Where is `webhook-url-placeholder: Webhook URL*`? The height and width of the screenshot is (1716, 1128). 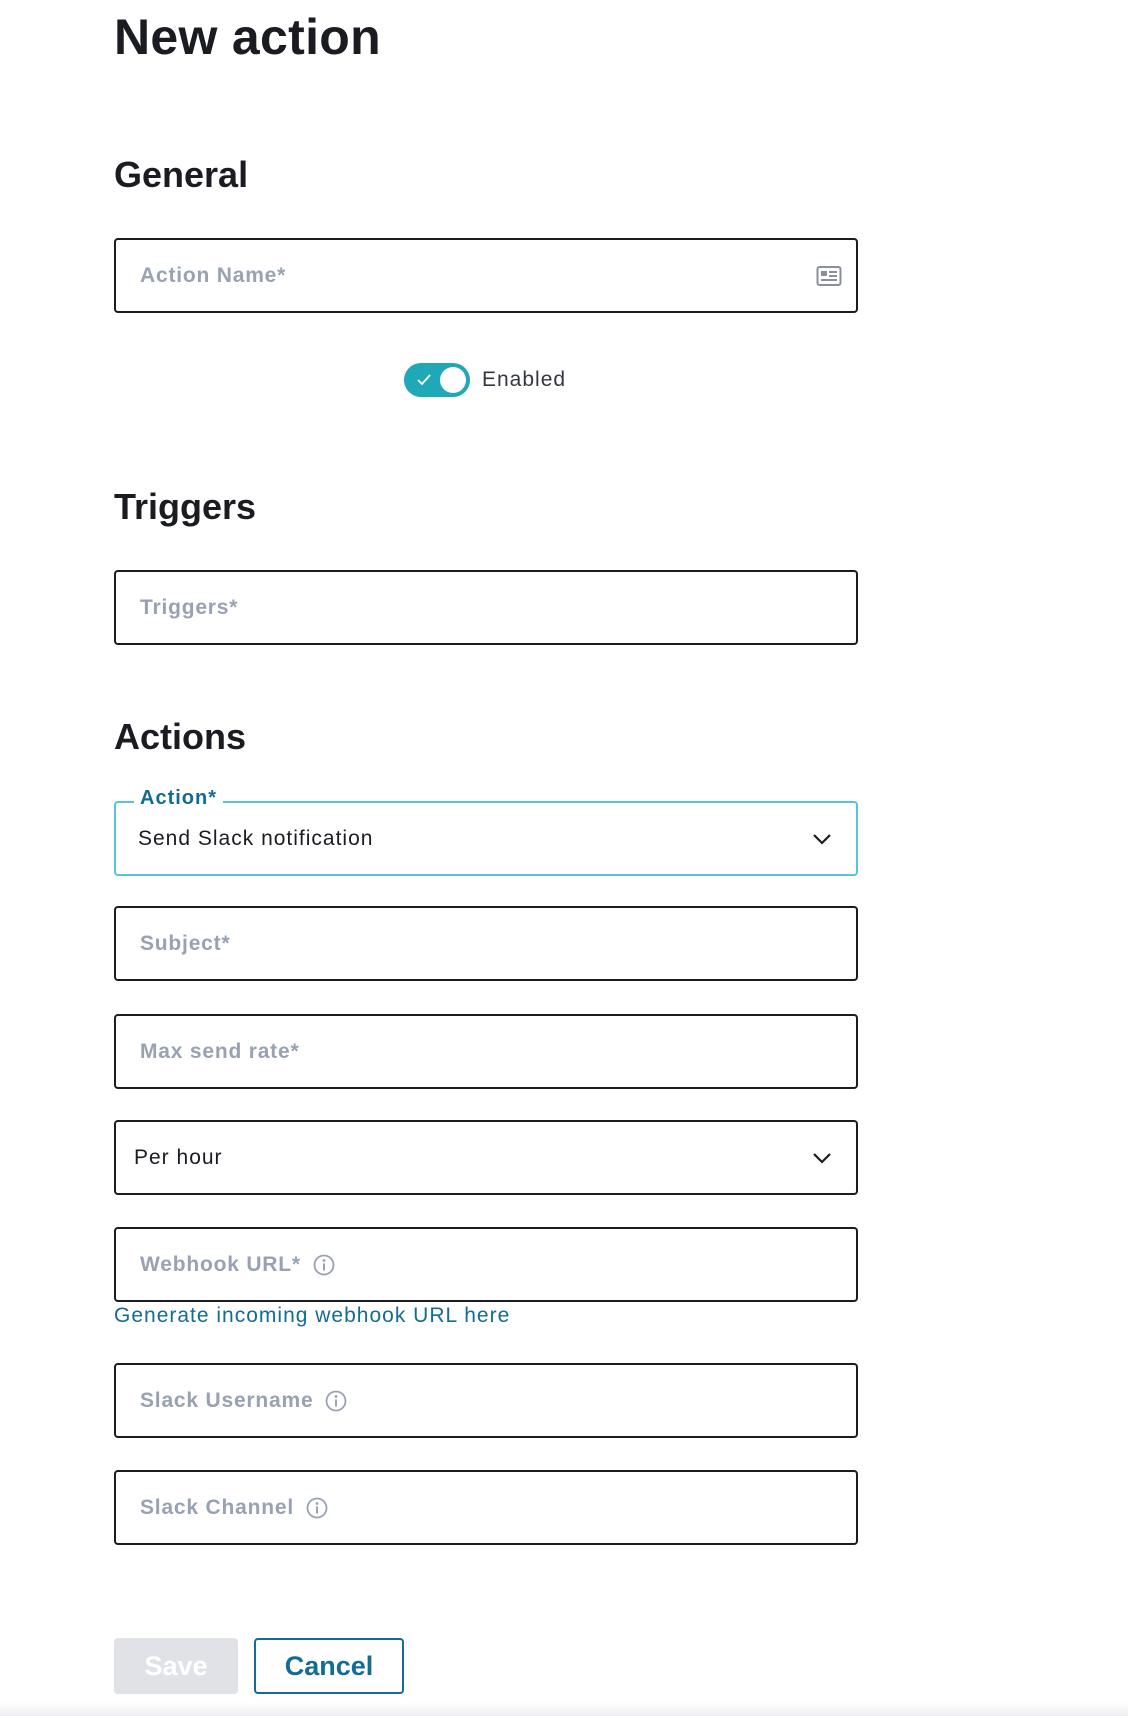
webhook-url-placeholder: Webhook URL* is located at coordinates (237, 1265).